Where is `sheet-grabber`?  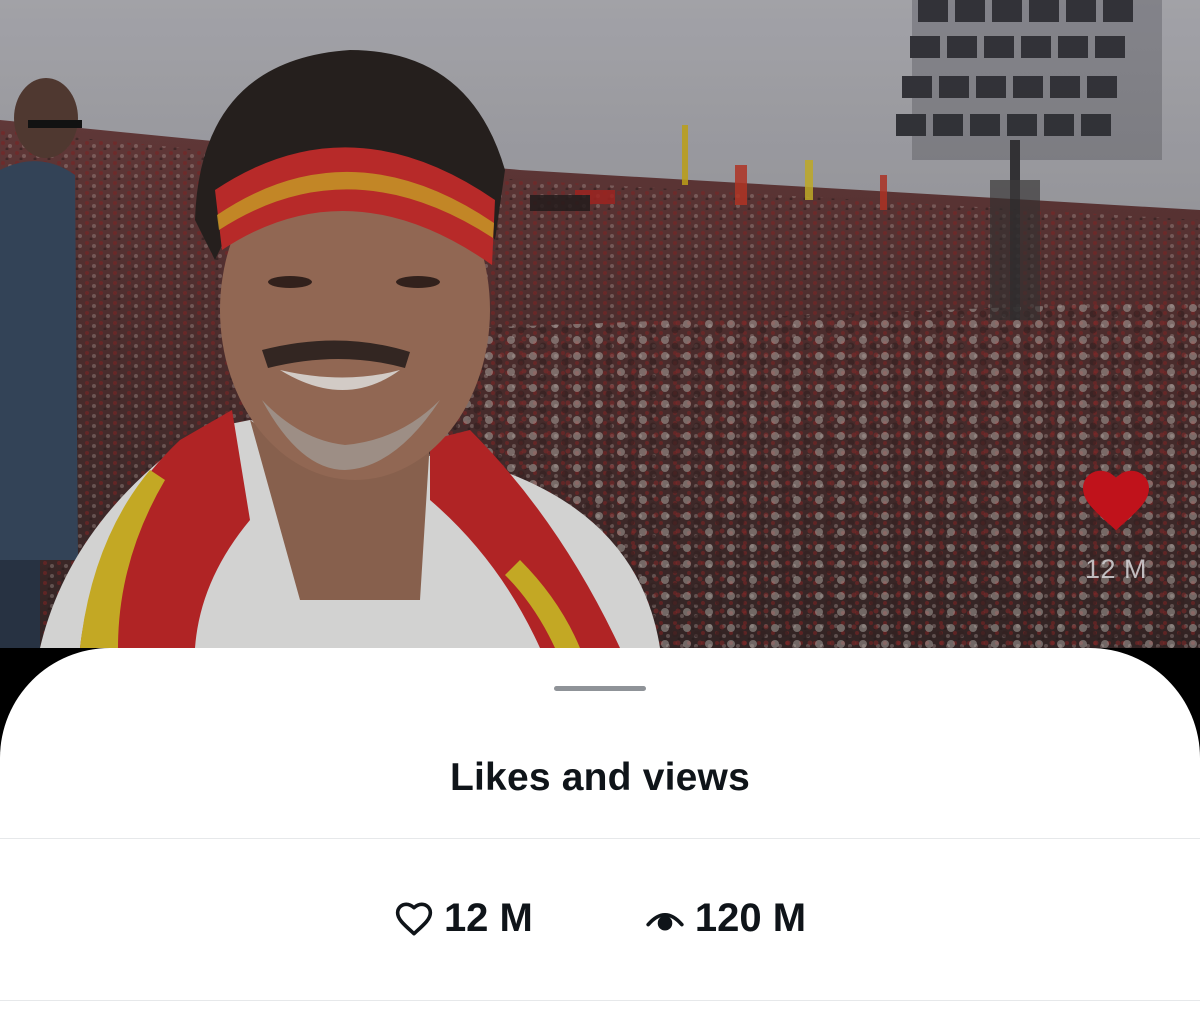
sheet-grabber is located at coordinates (600, 688).